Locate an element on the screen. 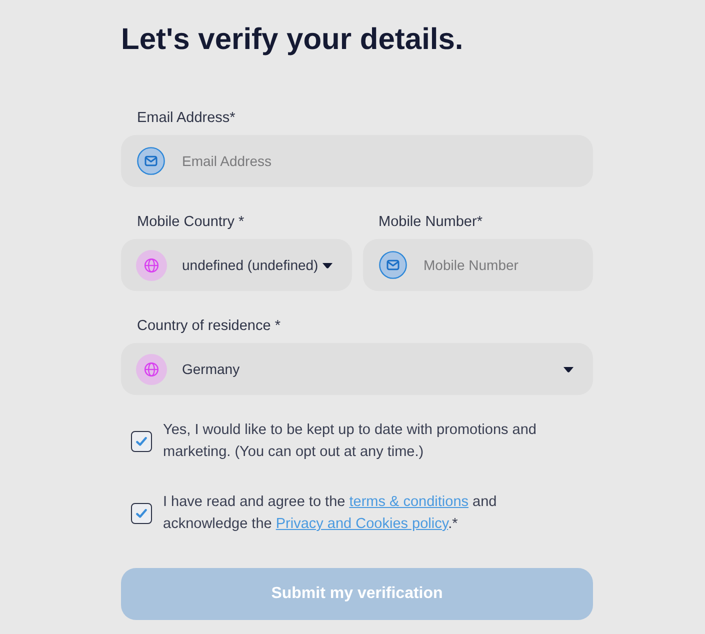  dropdown-field: undefined (undefined) is located at coordinates (236, 265).